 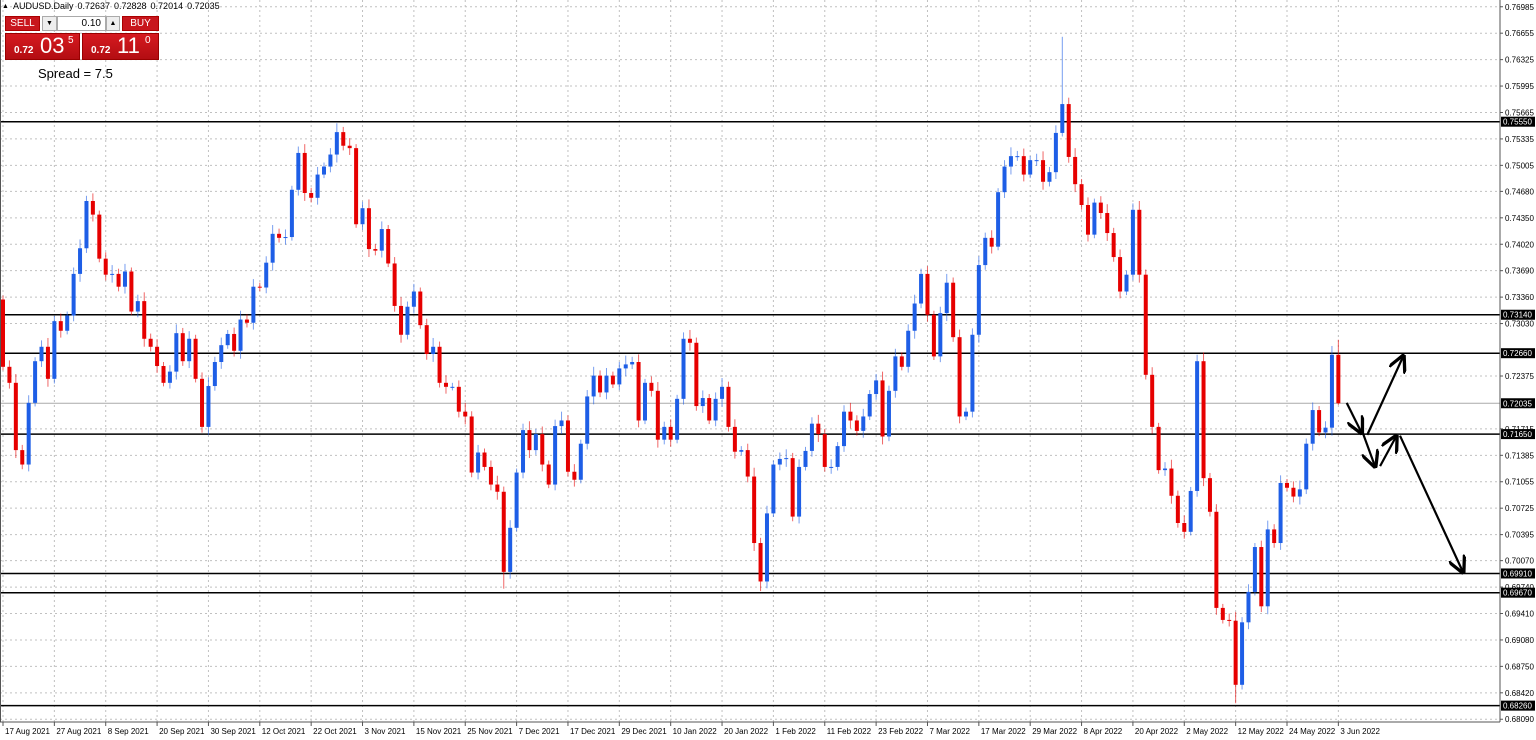 I want to click on price-tick-label: 0.69080, so click(x=1519, y=640).